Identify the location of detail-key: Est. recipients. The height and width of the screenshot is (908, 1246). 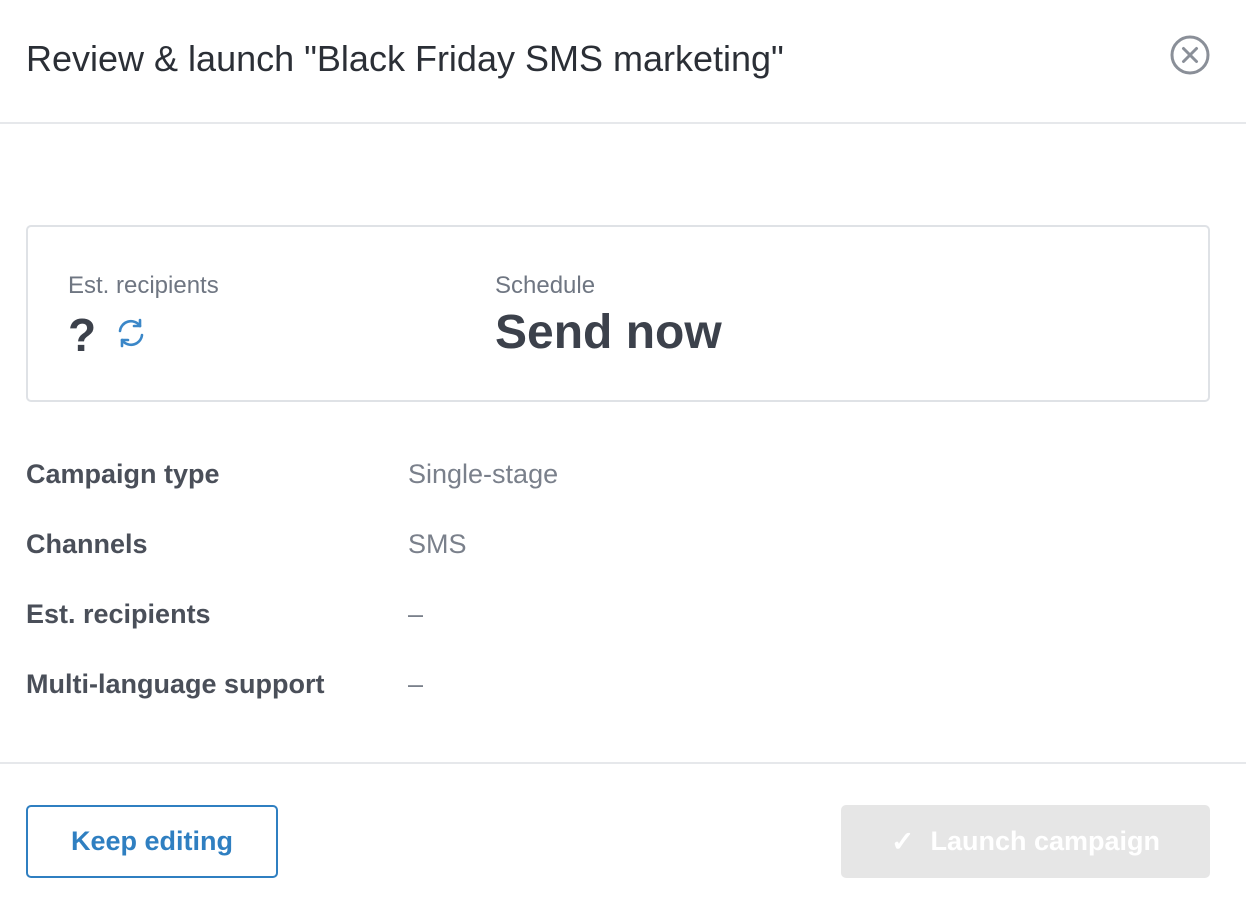
(118, 614).